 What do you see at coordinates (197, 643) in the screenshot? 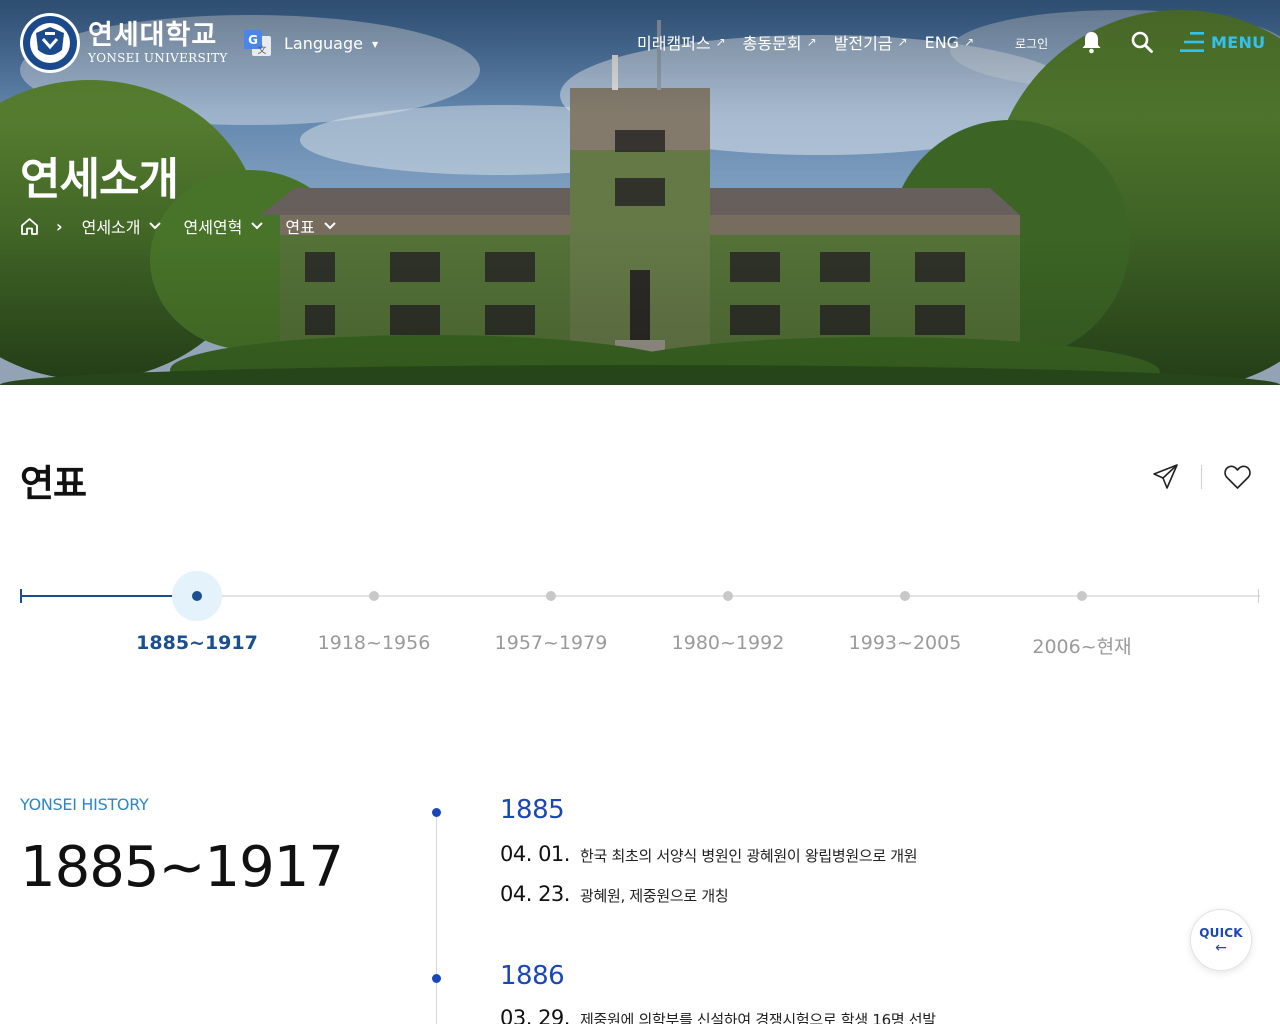
I see `timeline-period-1885: 1885~1917` at bounding box center [197, 643].